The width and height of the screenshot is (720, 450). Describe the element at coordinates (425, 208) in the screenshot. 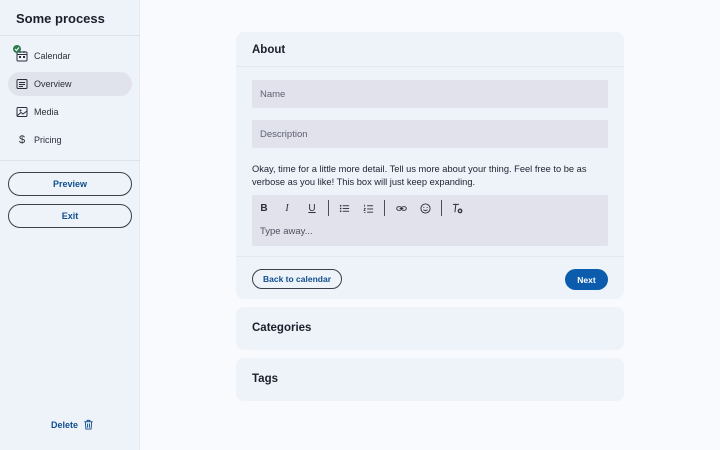

I see `emoji-icon` at that location.